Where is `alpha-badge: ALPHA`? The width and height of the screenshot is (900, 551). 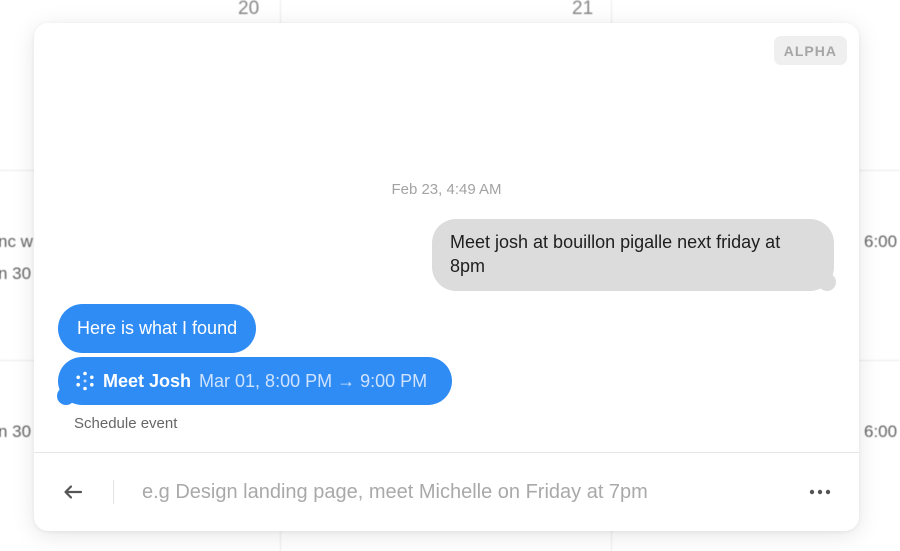
alpha-badge: ALPHA is located at coordinates (810, 50).